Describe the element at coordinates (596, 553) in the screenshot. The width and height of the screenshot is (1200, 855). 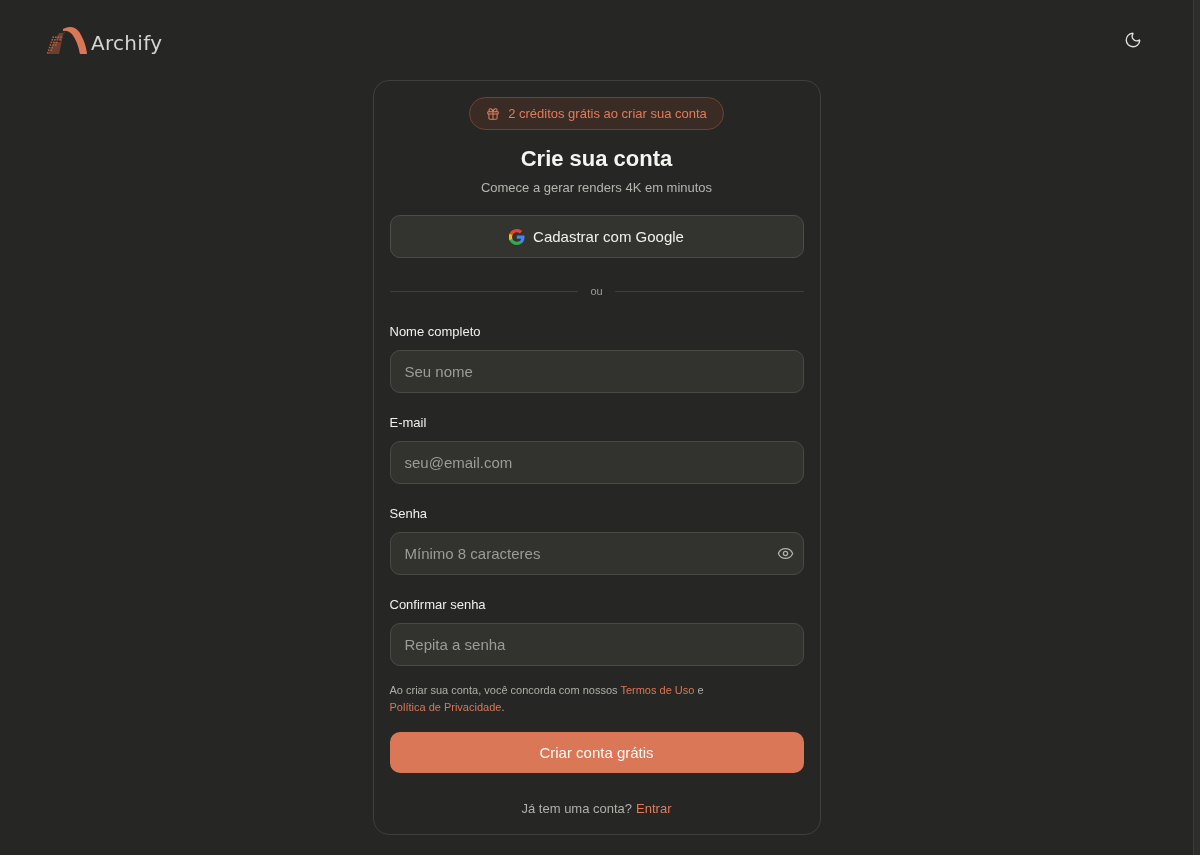
I see `input-field: Mínimo 8 caracteres` at that location.